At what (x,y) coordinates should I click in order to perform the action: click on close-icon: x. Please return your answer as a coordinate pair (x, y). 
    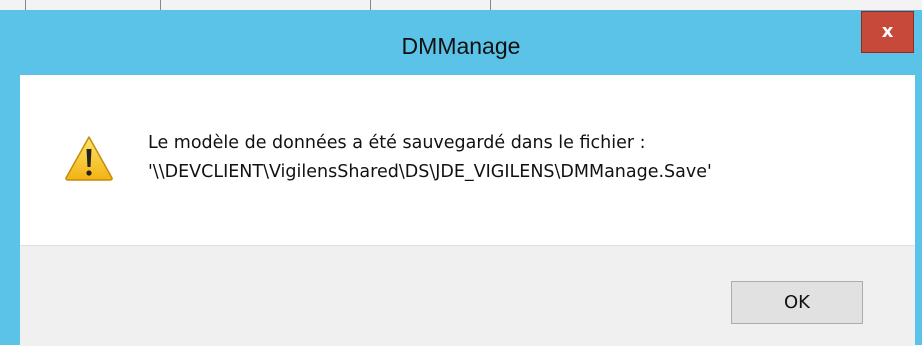
    Looking at the image, I should click on (887, 31).